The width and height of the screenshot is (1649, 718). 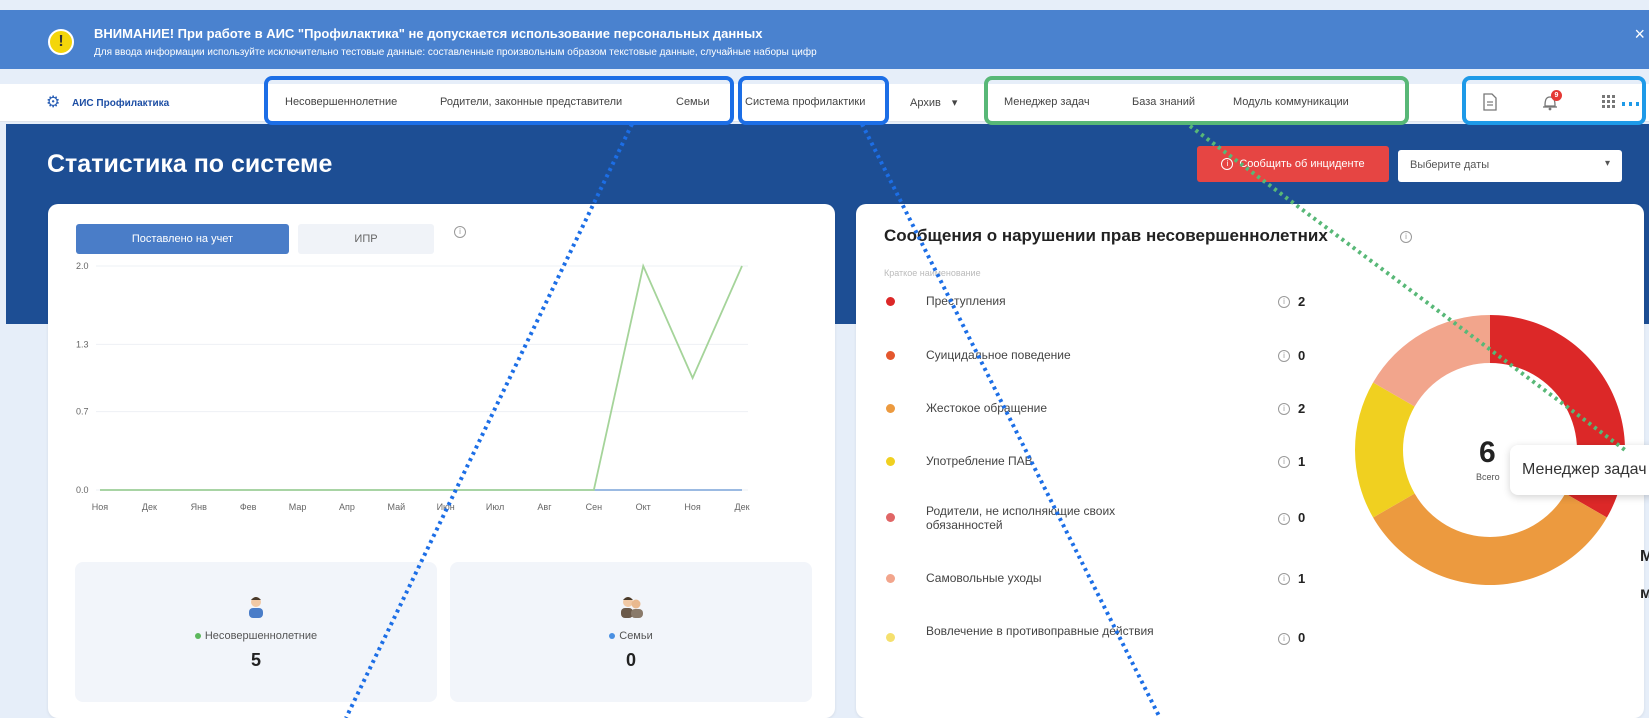 I want to click on x-tick-label: Апр, so click(x=347, y=507).